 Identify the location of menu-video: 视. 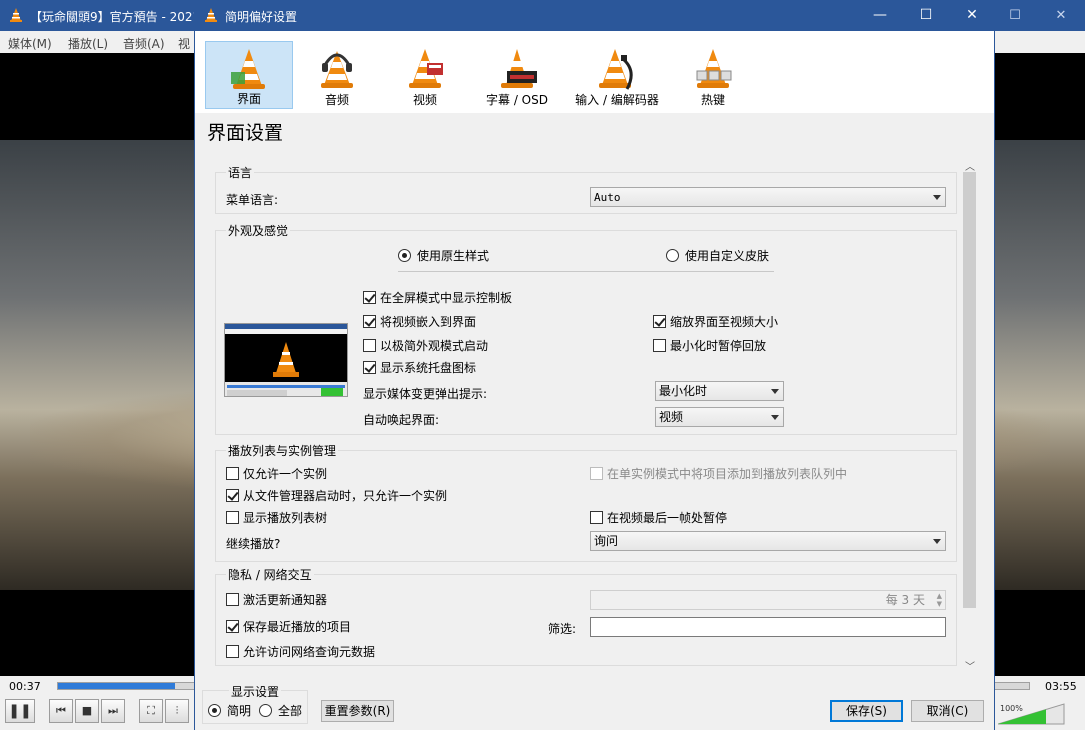
(184, 43).